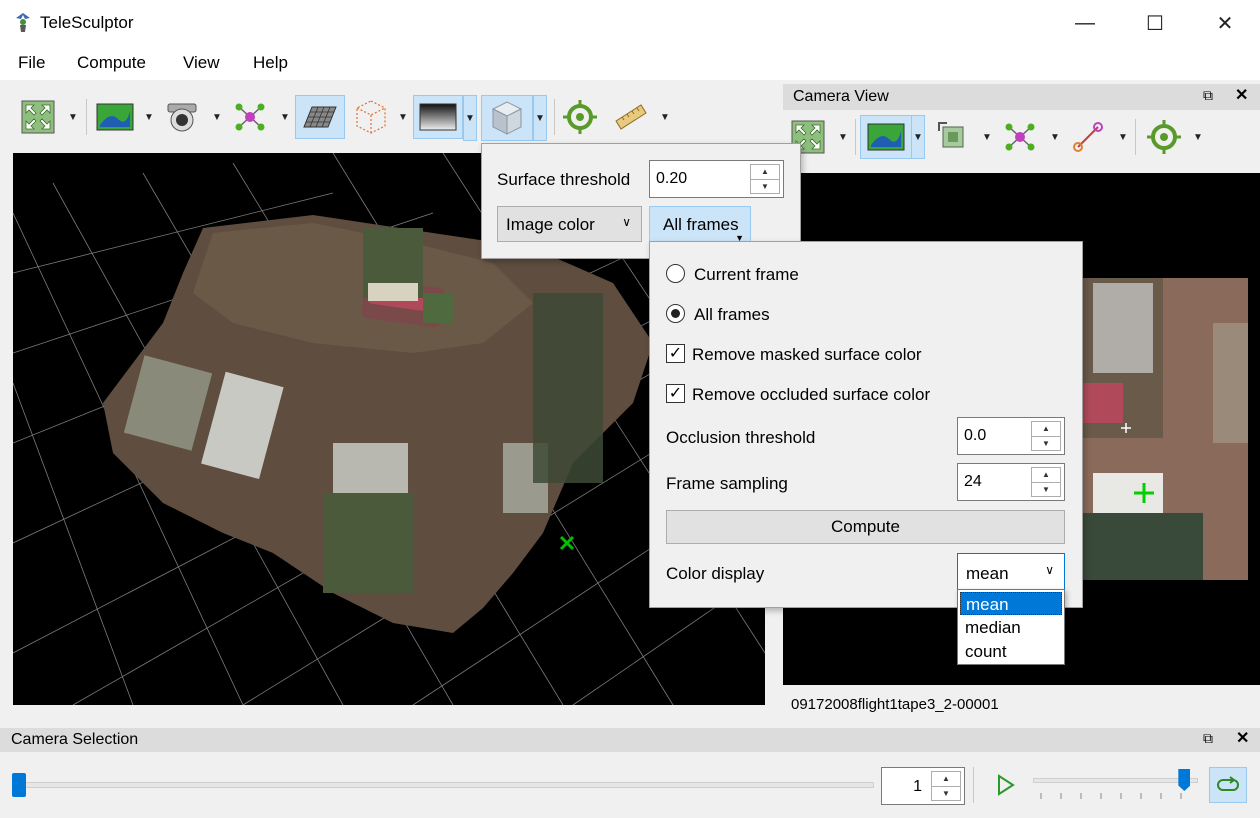 Image resolution: width=1260 pixels, height=818 pixels. Describe the element at coordinates (438, 117) in the screenshot. I see `depth-map-icon` at that location.